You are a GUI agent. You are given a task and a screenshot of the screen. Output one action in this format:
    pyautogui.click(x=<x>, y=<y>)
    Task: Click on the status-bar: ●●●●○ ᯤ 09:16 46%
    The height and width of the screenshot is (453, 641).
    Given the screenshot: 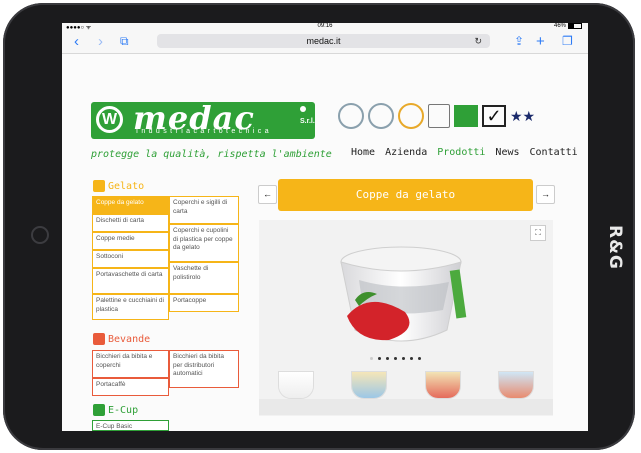 What is the action you would take?
    pyautogui.click(x=325, y=27)
    